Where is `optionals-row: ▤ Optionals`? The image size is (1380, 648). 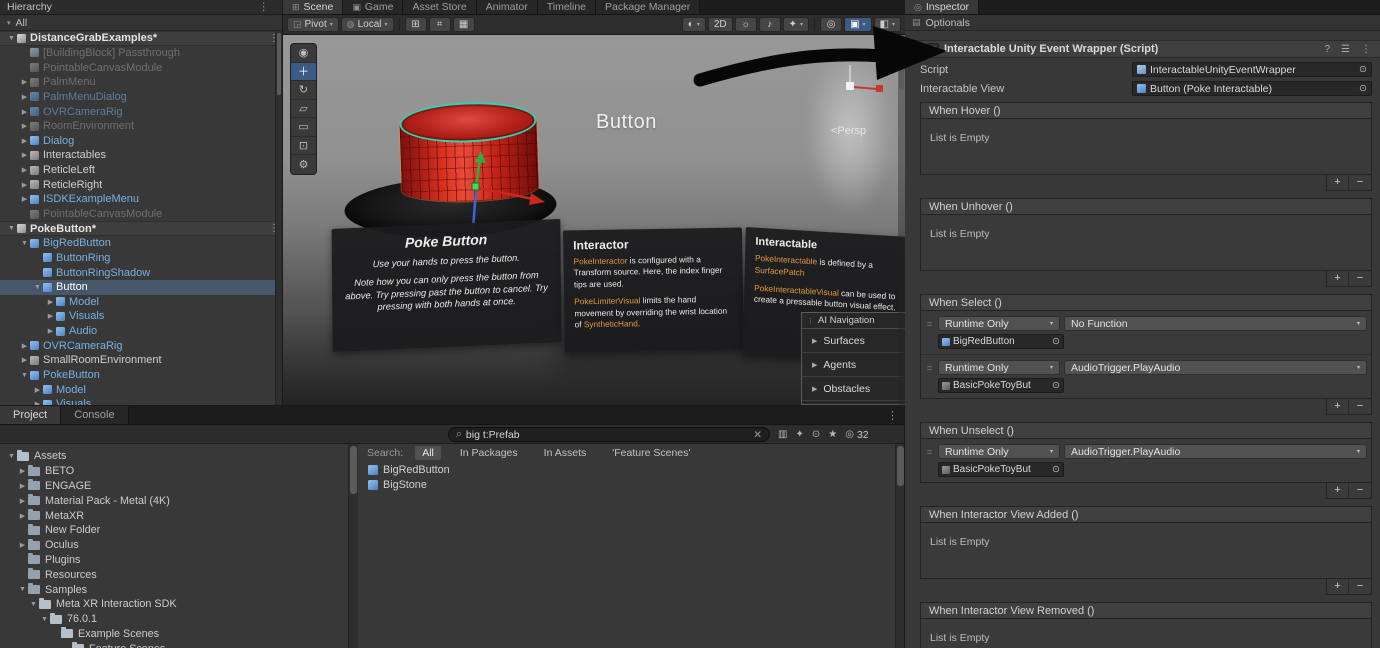
optionals-row: ▤ Optionals is located at coordinates (1142, 23).